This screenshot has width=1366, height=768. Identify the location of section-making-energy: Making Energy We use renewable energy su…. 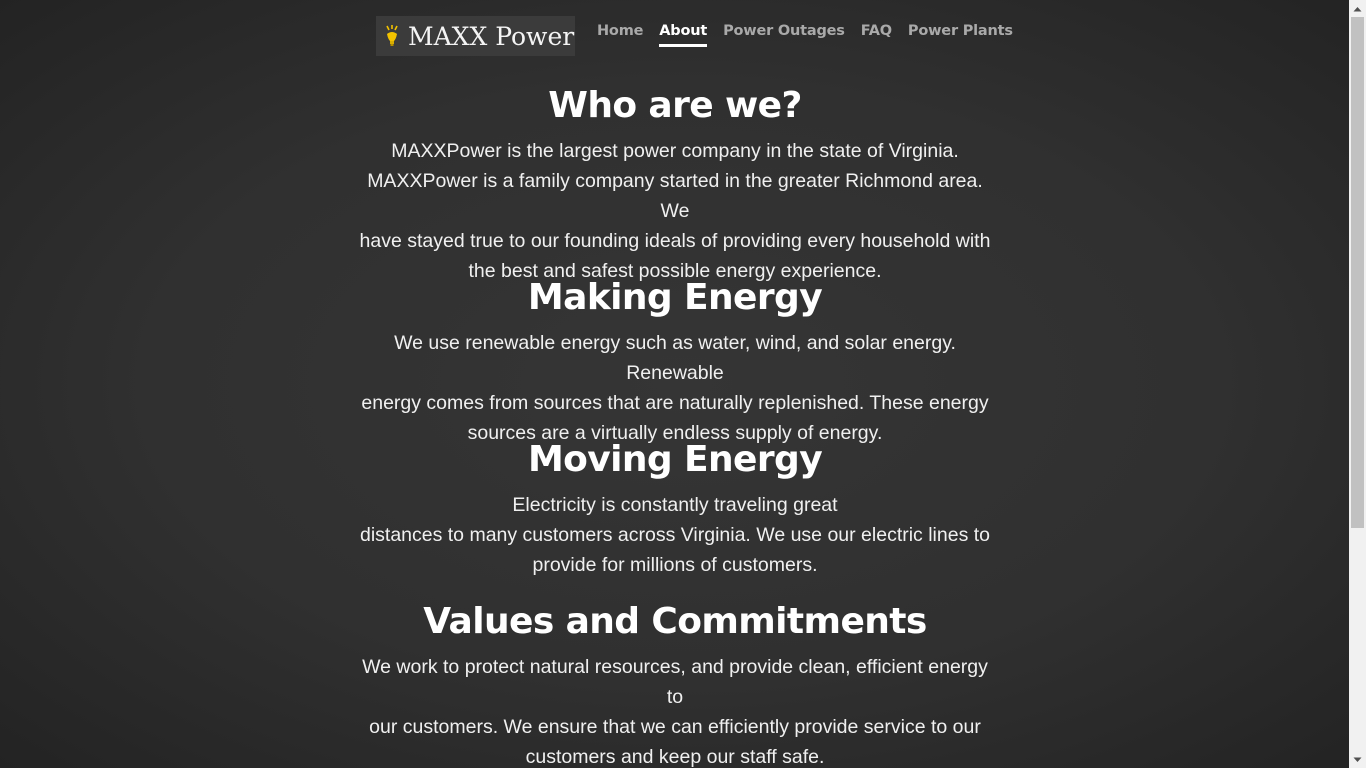
(675, 360).